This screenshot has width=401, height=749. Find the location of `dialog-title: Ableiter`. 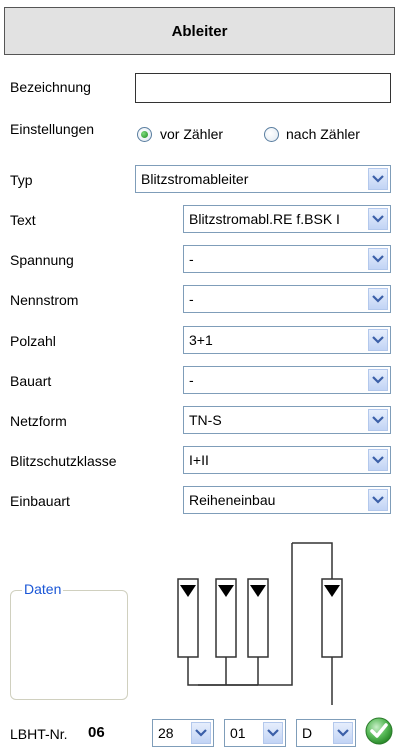

dialog-title: Ableiter is located at coordinates (199, 31).